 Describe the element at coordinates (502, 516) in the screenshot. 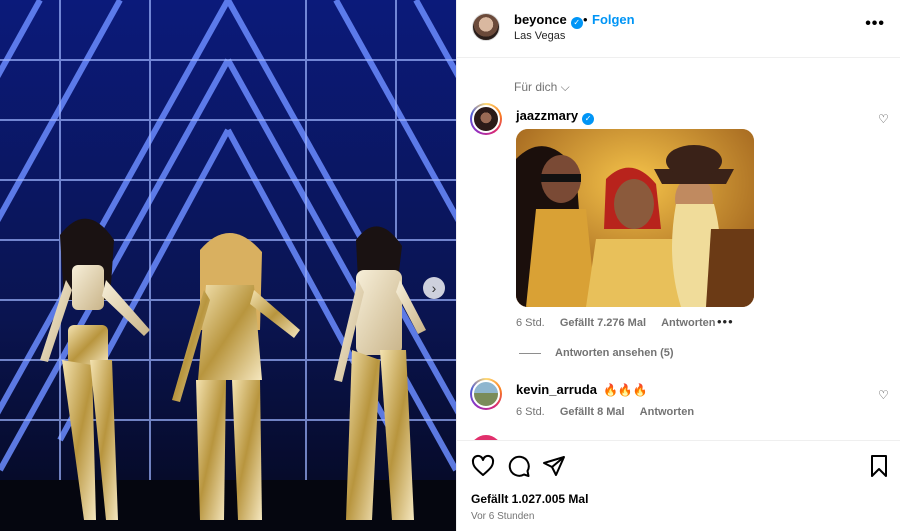

I see `post-timestamp: Vor 6 Stunden` at that location.